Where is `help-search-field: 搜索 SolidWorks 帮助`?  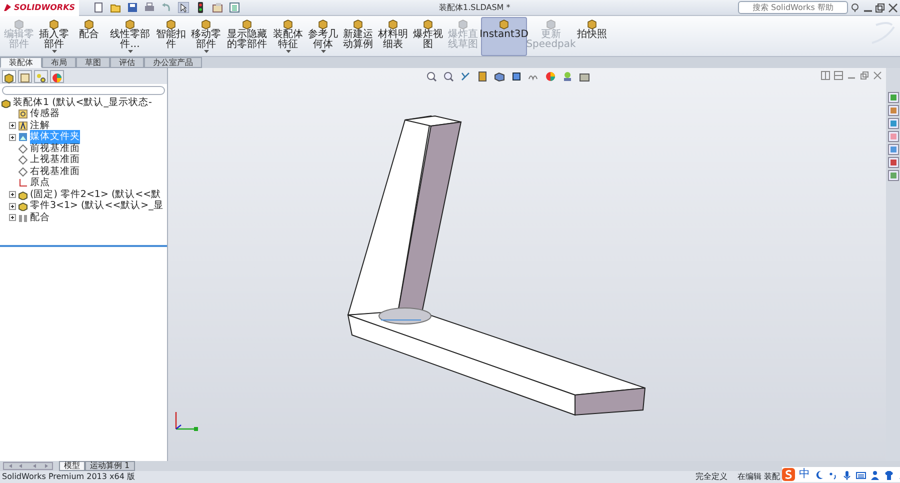
help-search-field: 搜索 SolidWorks 帮助 is located at coordinates (793, 7).